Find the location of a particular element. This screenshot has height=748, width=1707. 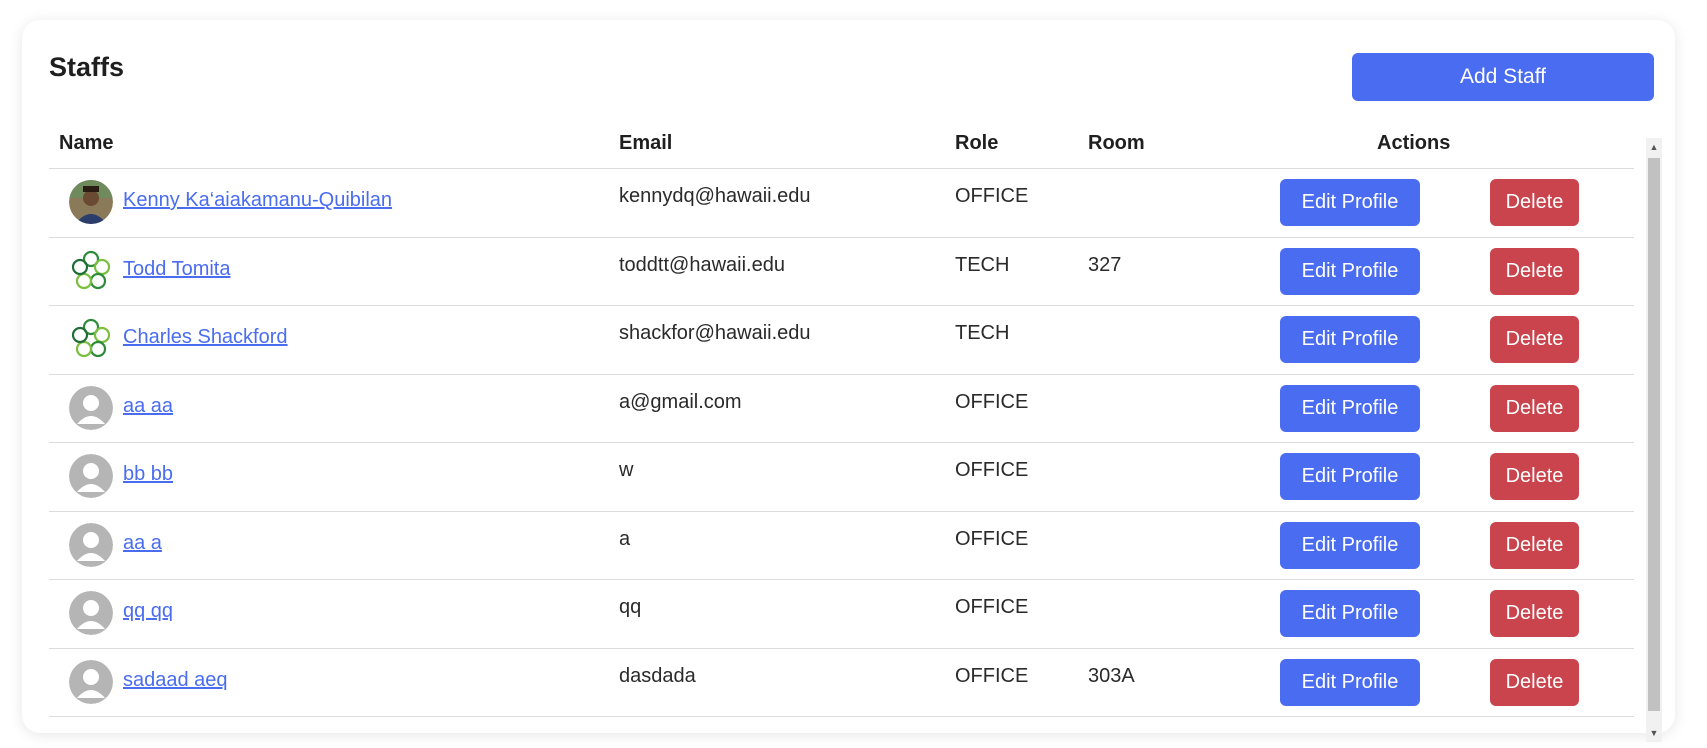

staff-name-link: Todd Tomita is located at coordinates (176, 269).